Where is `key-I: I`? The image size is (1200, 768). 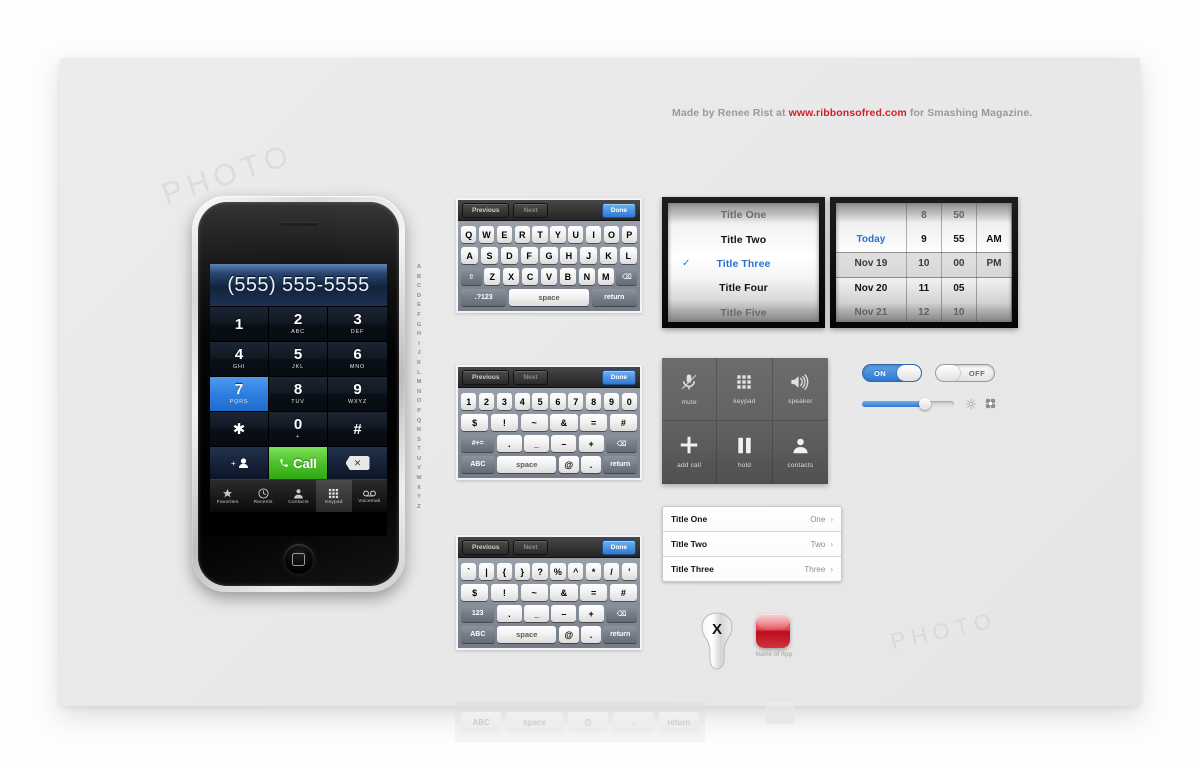
key-I: I is located at coordinates (593, 234).